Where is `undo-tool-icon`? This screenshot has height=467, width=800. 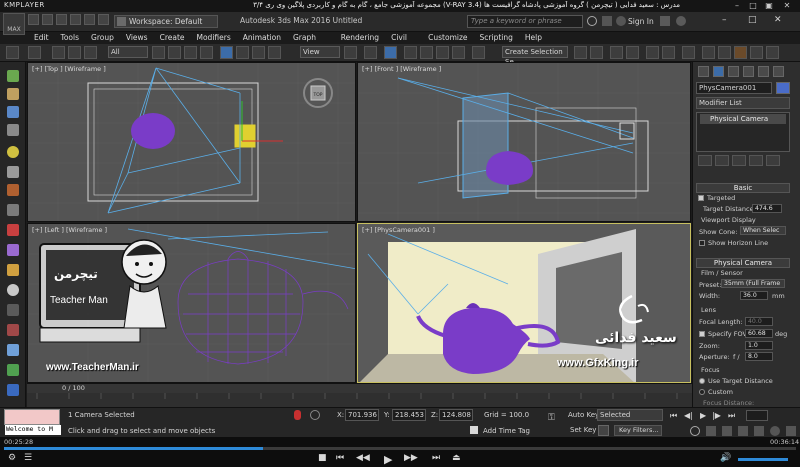
undo-tool-icon is located at coordinates (12, 52).